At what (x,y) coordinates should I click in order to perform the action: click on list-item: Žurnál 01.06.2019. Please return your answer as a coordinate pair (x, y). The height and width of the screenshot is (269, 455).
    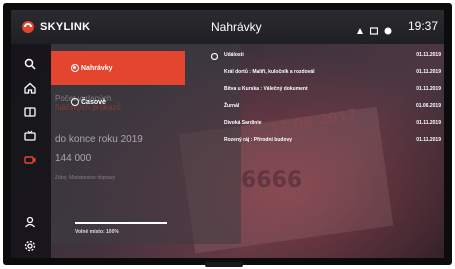
    Looking at the image, I should click on (326, 109).